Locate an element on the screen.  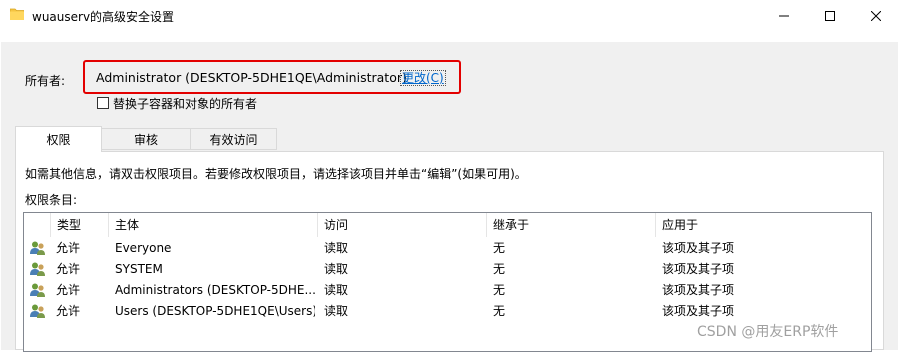
maximize-icon is located at coordinates (830, 16).